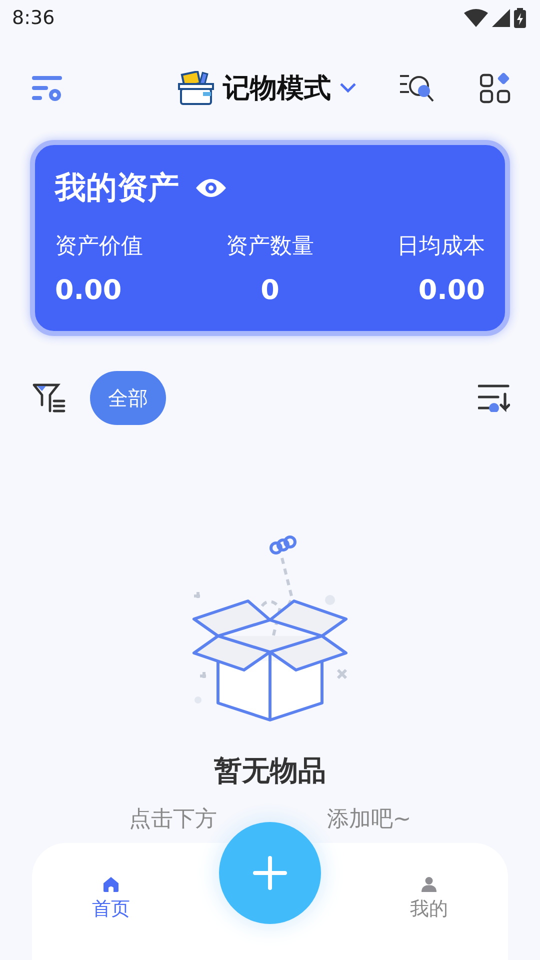  I want to click on empty-title: 暂无物品, so click(270, 771).